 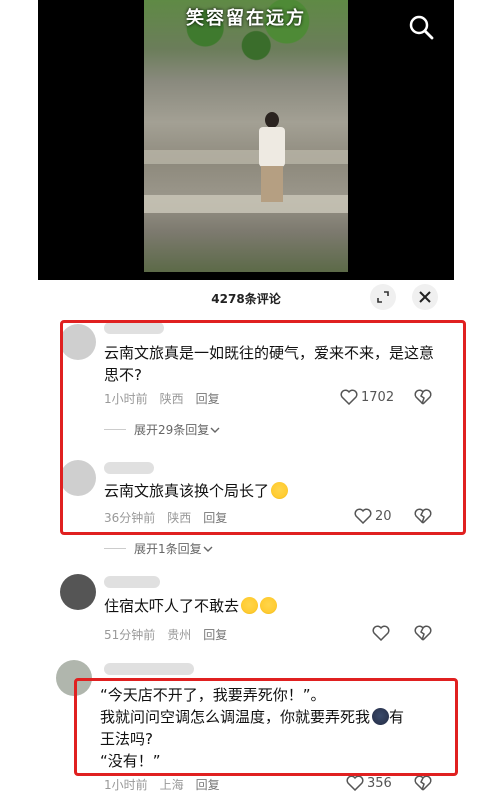 I want to click on like-button: 1702, so click(x=367, y=397).